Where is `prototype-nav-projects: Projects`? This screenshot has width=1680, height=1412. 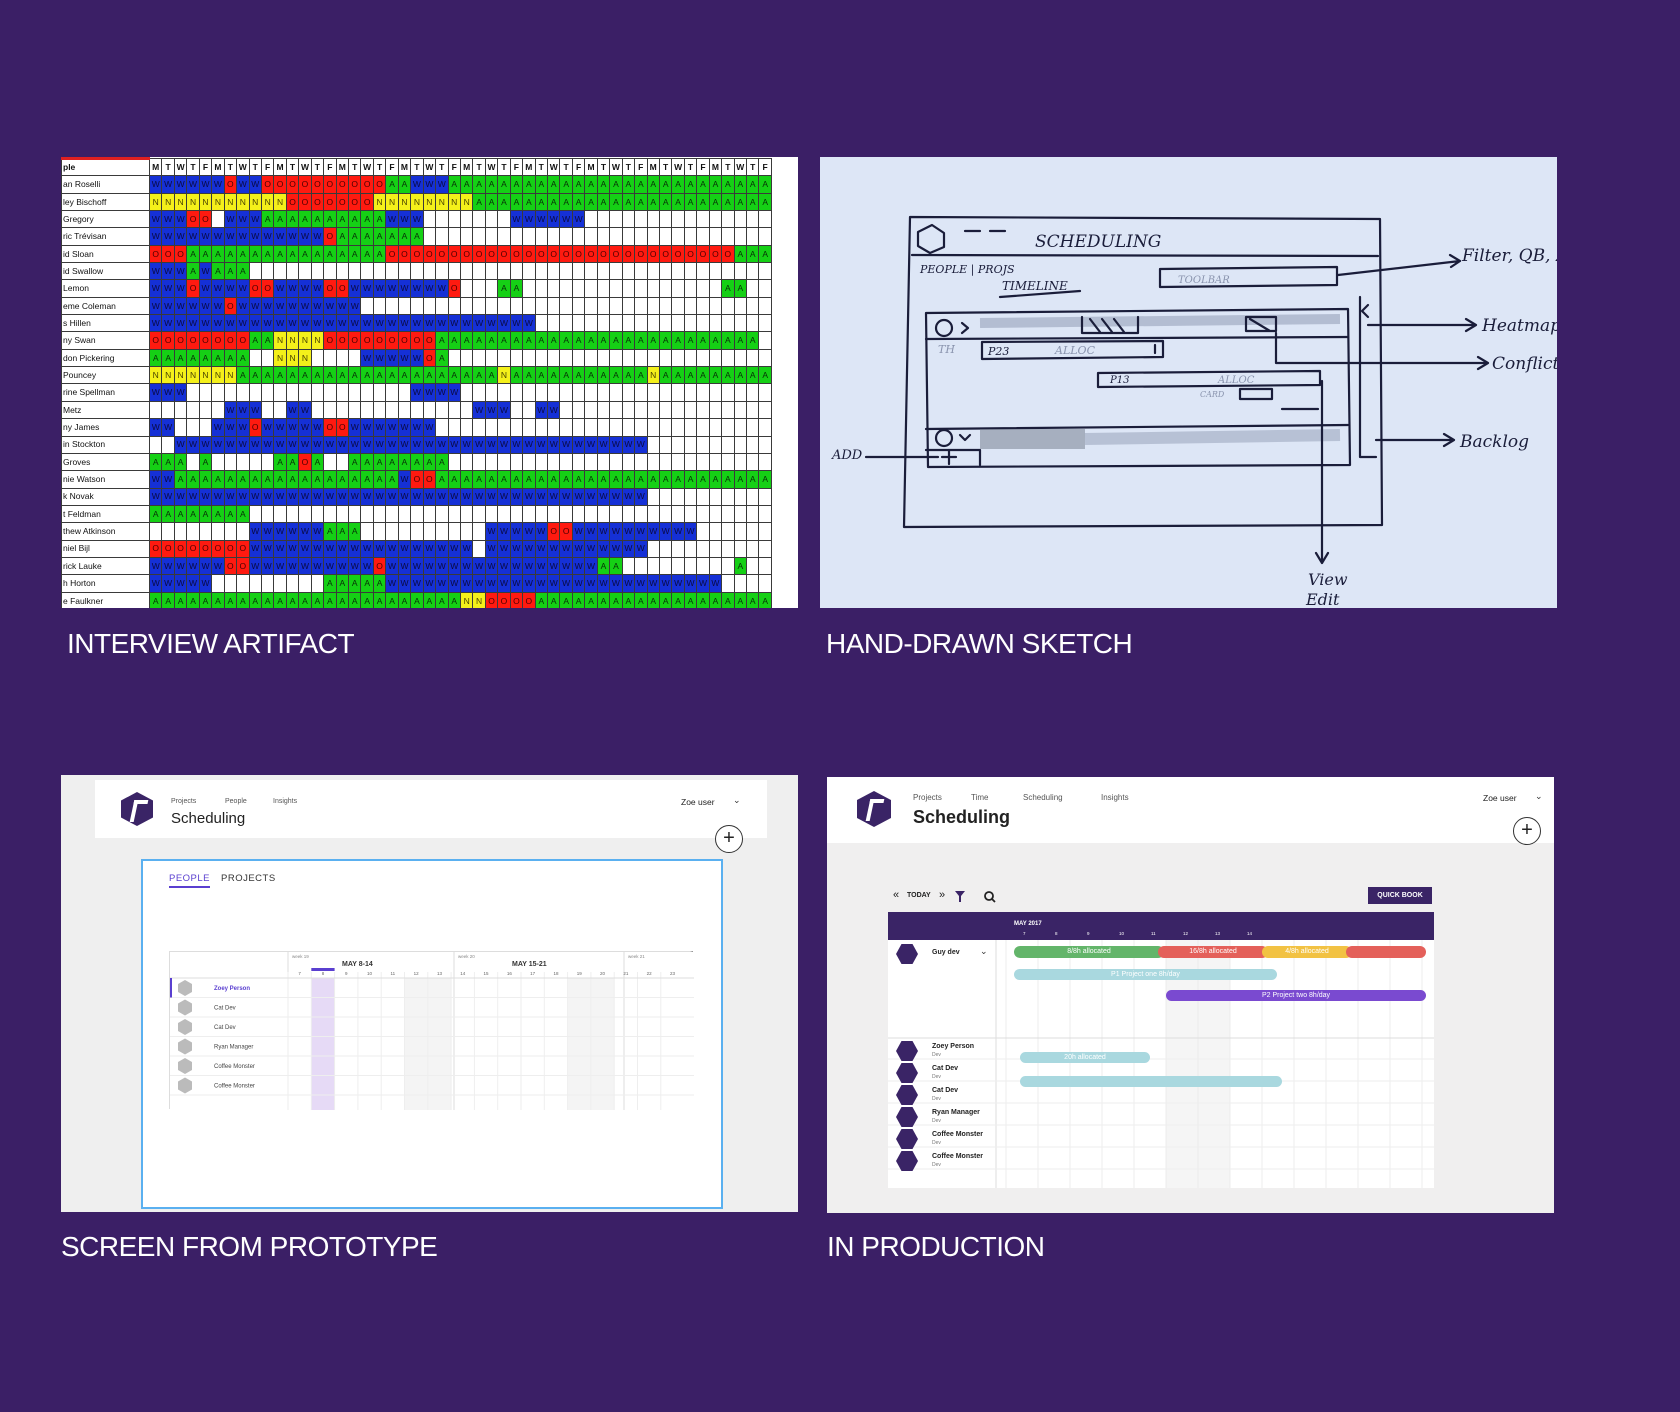
prototype-nav-projects: Projects is located at coordinates (183, 801).